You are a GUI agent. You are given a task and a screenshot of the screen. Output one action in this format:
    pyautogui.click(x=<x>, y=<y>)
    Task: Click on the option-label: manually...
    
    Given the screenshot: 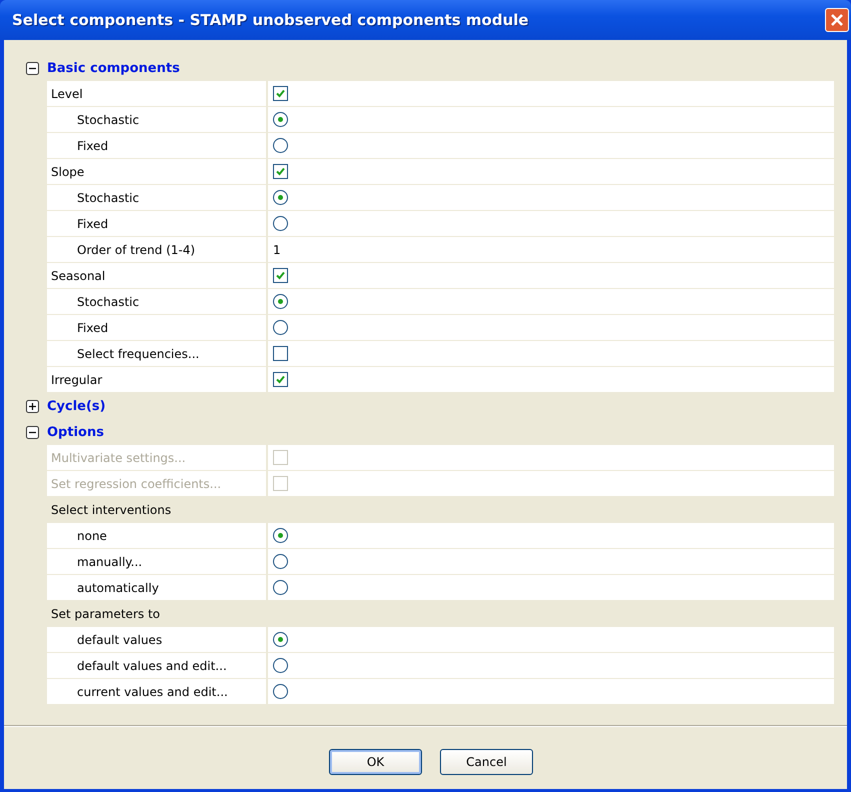 What is the action you would take?
    pyautogui.click(x=109, y=561)
    